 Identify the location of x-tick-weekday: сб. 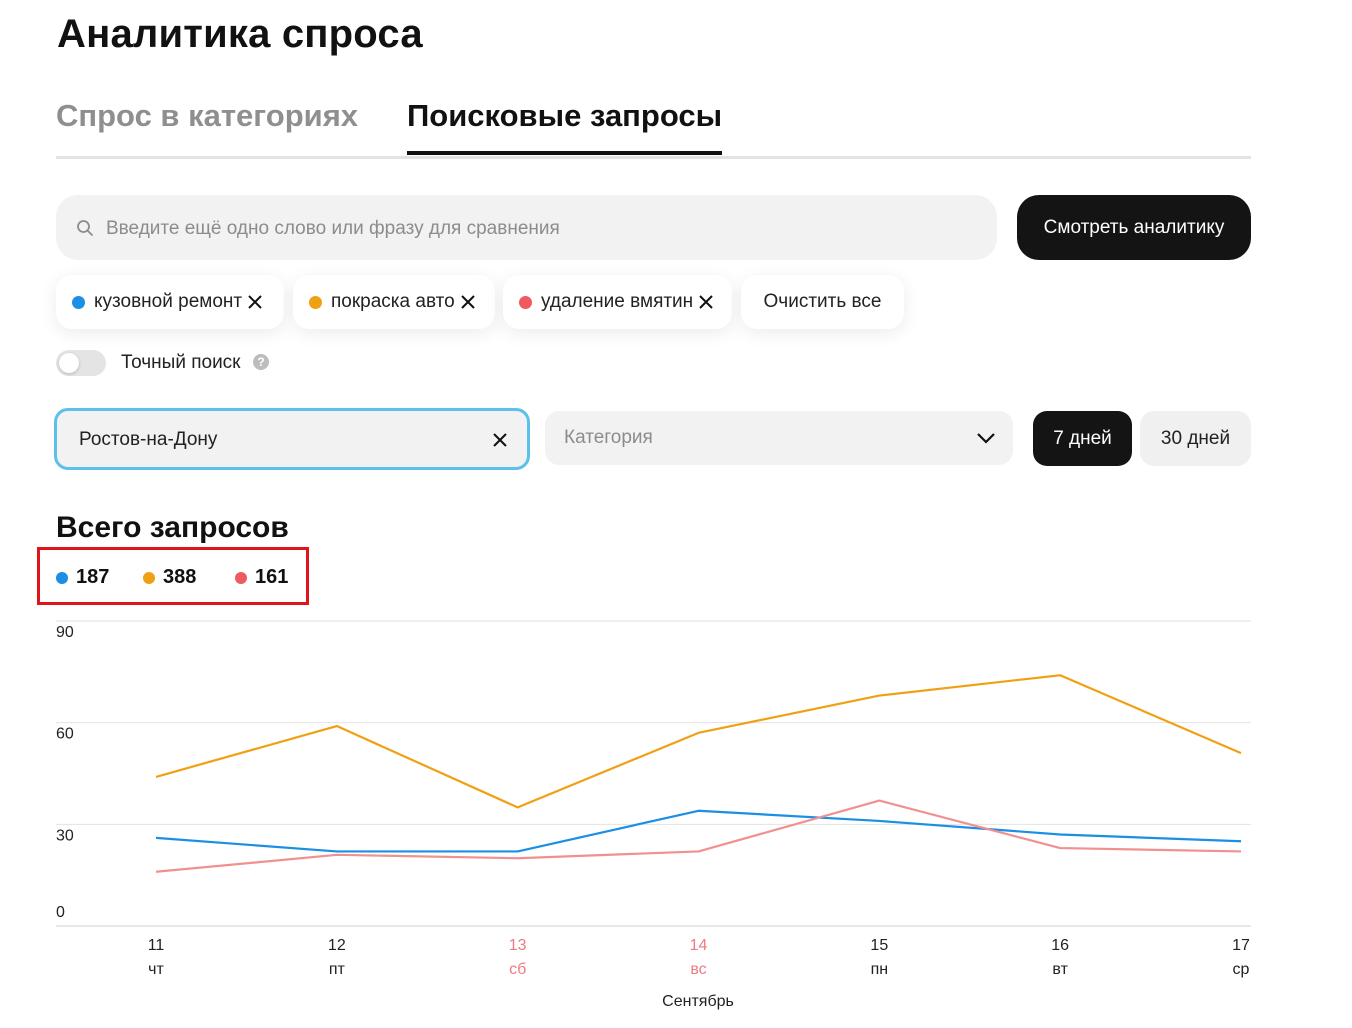
(517, 969).